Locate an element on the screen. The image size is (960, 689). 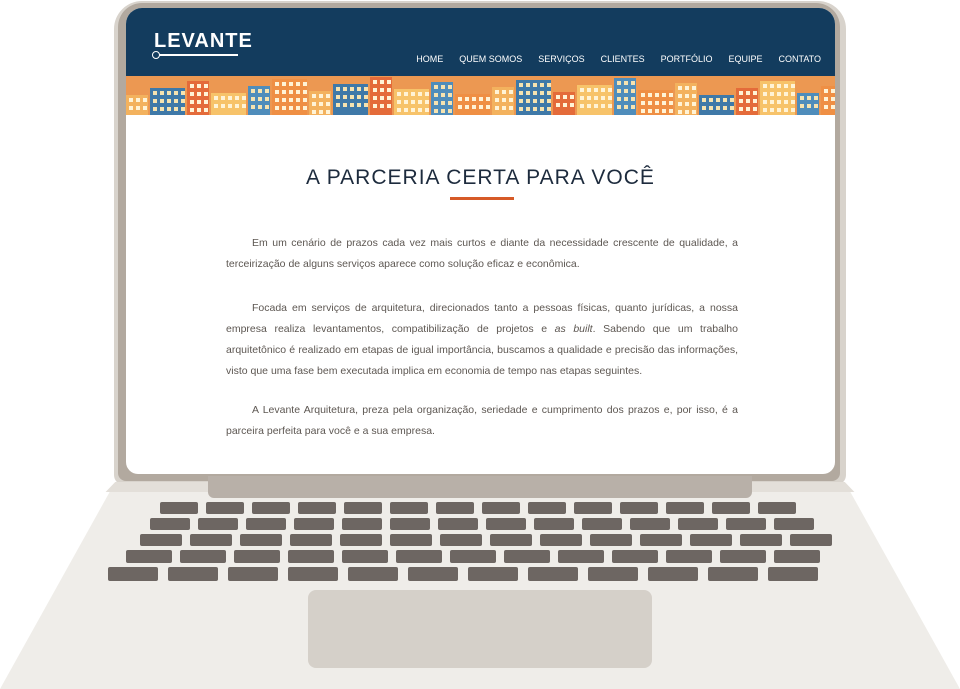
nav-item-quem-somos: QUEM SOMOS is located at coordinates (490, 59).